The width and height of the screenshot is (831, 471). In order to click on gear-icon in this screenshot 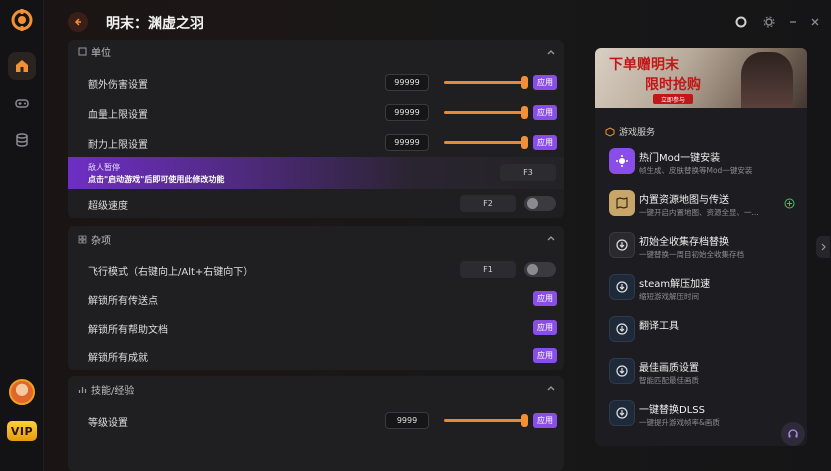, I will do `click(769, 22)`.